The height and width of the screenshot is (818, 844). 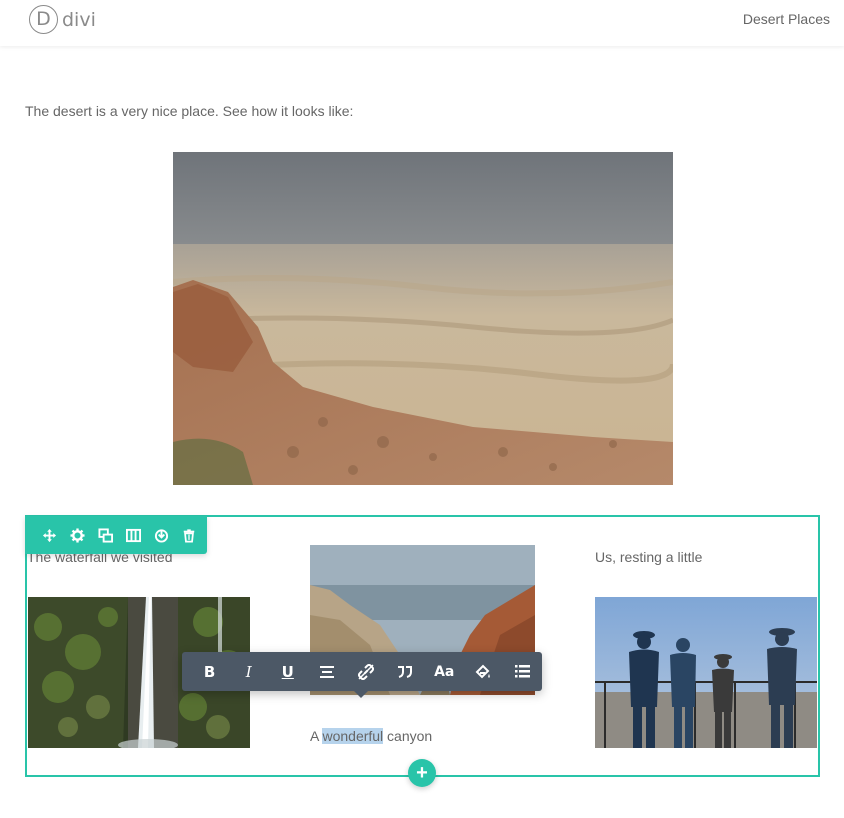 I want to click on quote-icon, so click(x=405, y=671).